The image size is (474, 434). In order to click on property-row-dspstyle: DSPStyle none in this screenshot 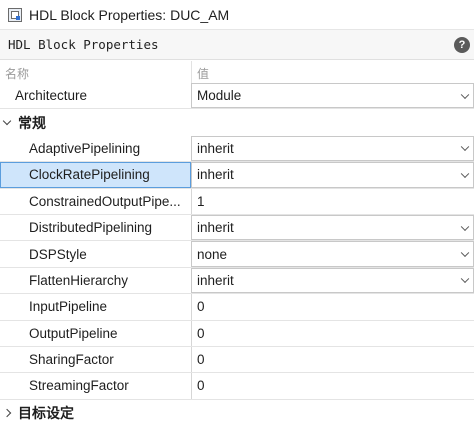, I will do `click(237, 254)`.